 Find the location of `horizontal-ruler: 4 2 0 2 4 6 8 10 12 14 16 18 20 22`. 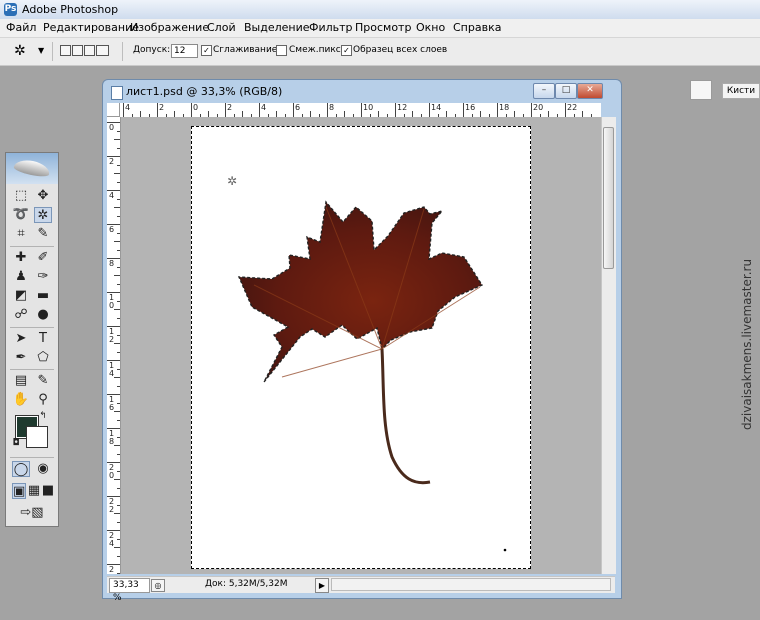

horizontal-ruler: 4 2 0 2 4 6 8 10 12 14 16 18 20 22 is located at coordinates (360, 110).